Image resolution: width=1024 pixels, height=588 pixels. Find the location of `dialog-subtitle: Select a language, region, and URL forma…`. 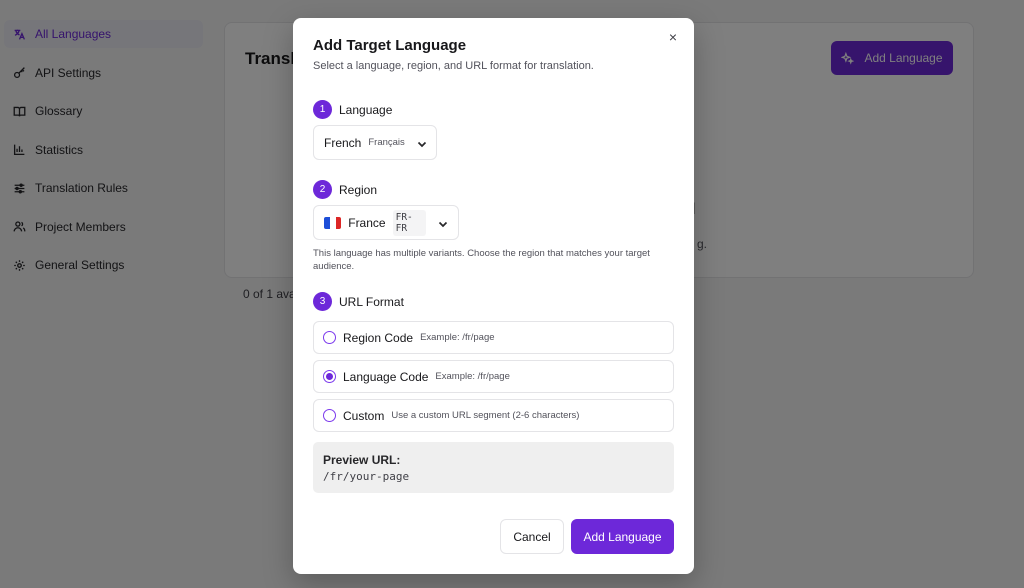

dialog-subtitle: Select a language, region, and URL forma… is located at coordinates (453, 66).